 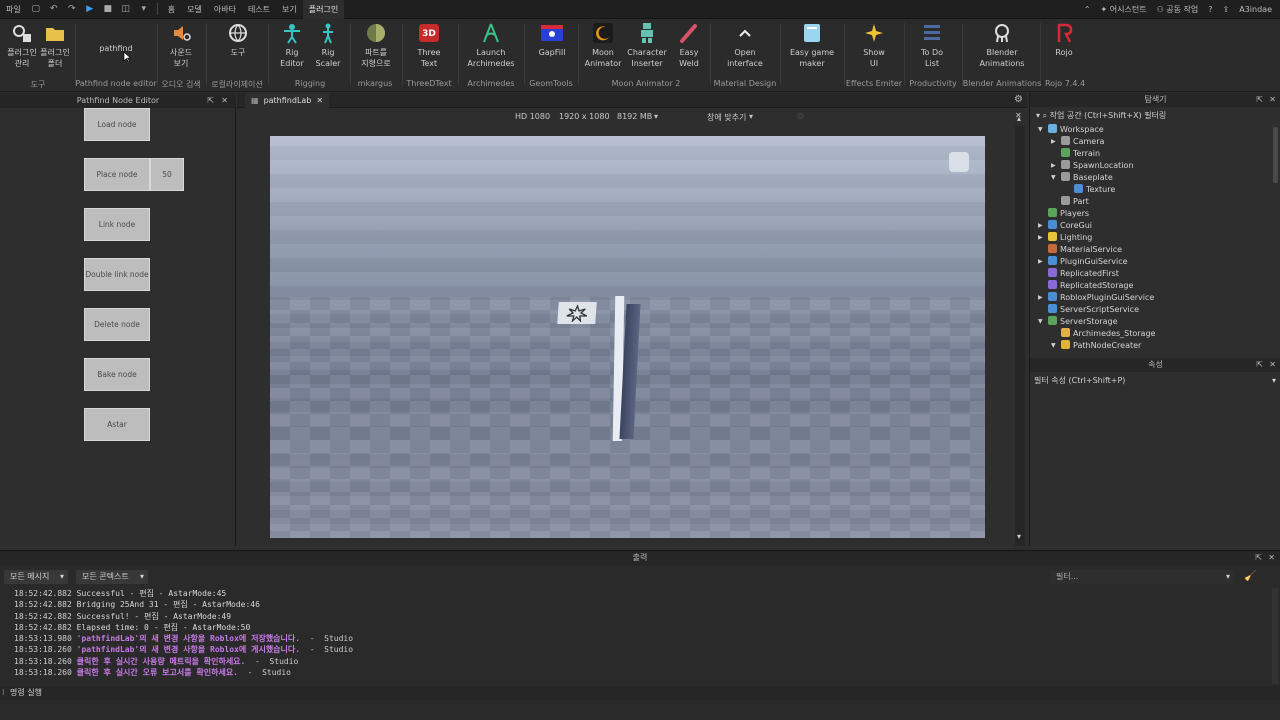 I want to click on tab-view: 보기, so click(x=289, y=9).